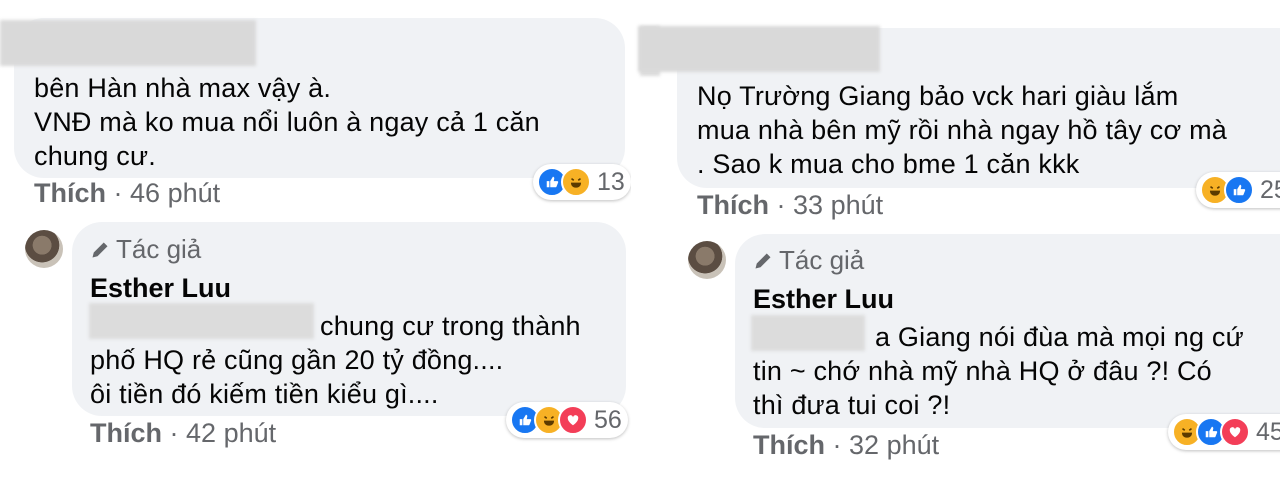 This screenshot has width=1280, height=496. What do you see at coordinates (789, 445) in the screenshot?
I see `right-reply-like-link: Thích` at bounding box center [789, 445].